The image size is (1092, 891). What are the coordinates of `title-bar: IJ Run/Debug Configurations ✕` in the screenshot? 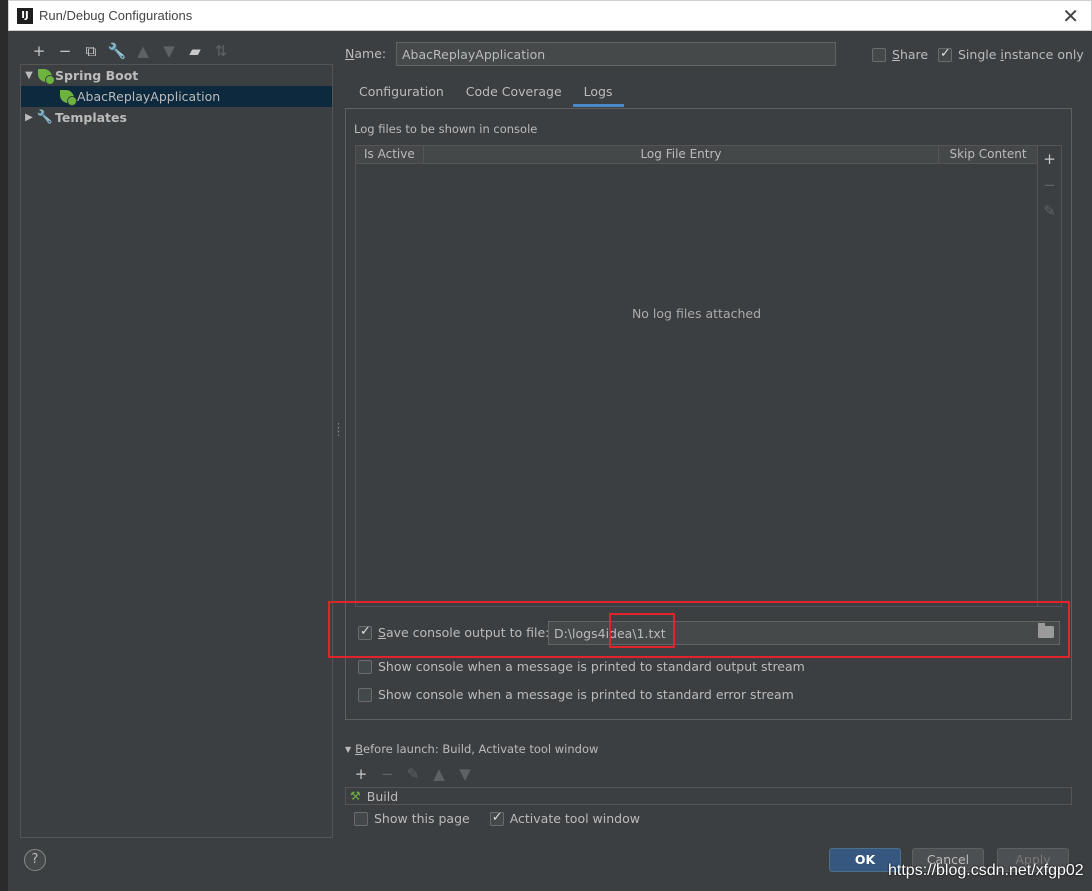 It's located at (550, 15).